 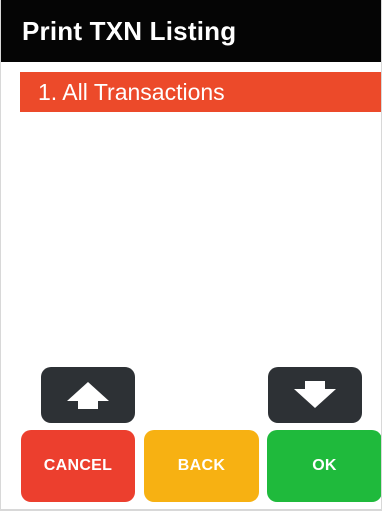 I want to click on transaction-listing-menu: 1. All Transactions, so click(x=191, y=92).